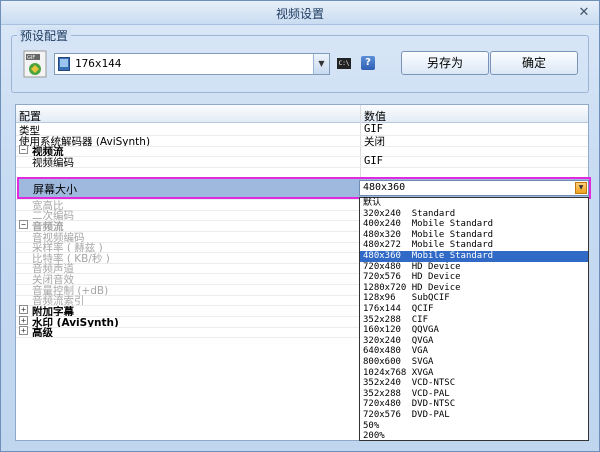 The height and width of the screenshot is (452, 600). I want to click on dropdown-option: 128x96 SubQCIF, so click(474, 298).